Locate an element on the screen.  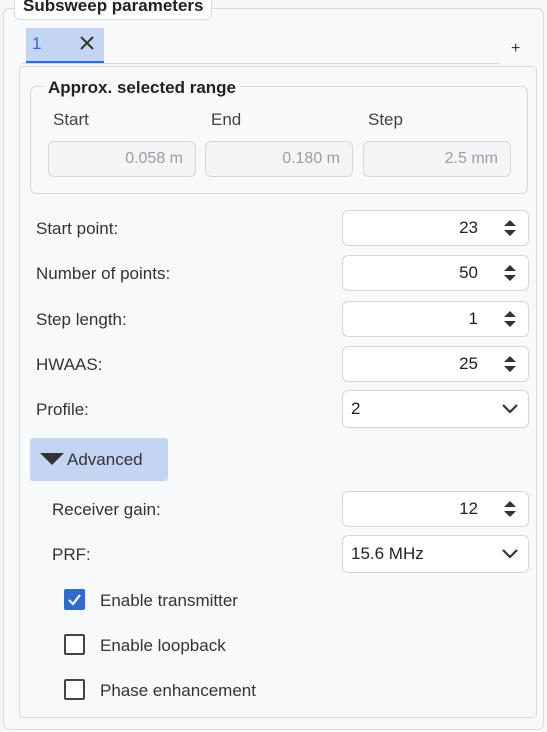
hwaas-value: 25 is located at coordinates (468, 363).